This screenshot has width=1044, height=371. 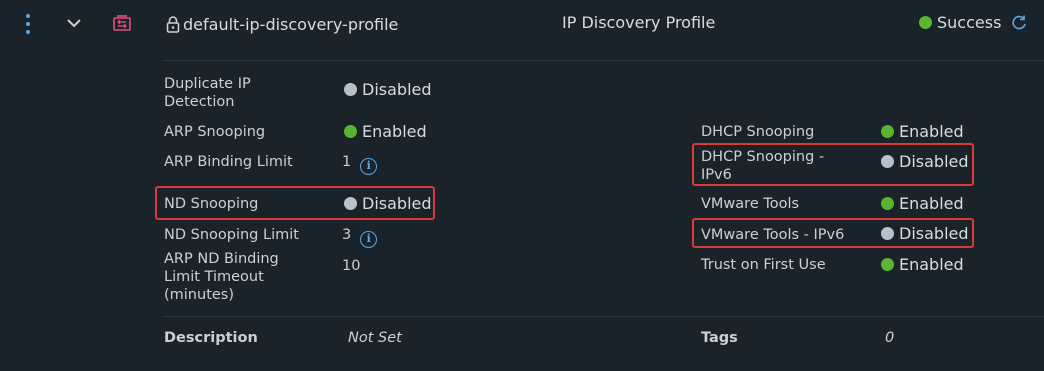 I want to click on label-dhcp-snooping-ipv6: DHCP Snooping - IPv6, so click(x=763, y=166).